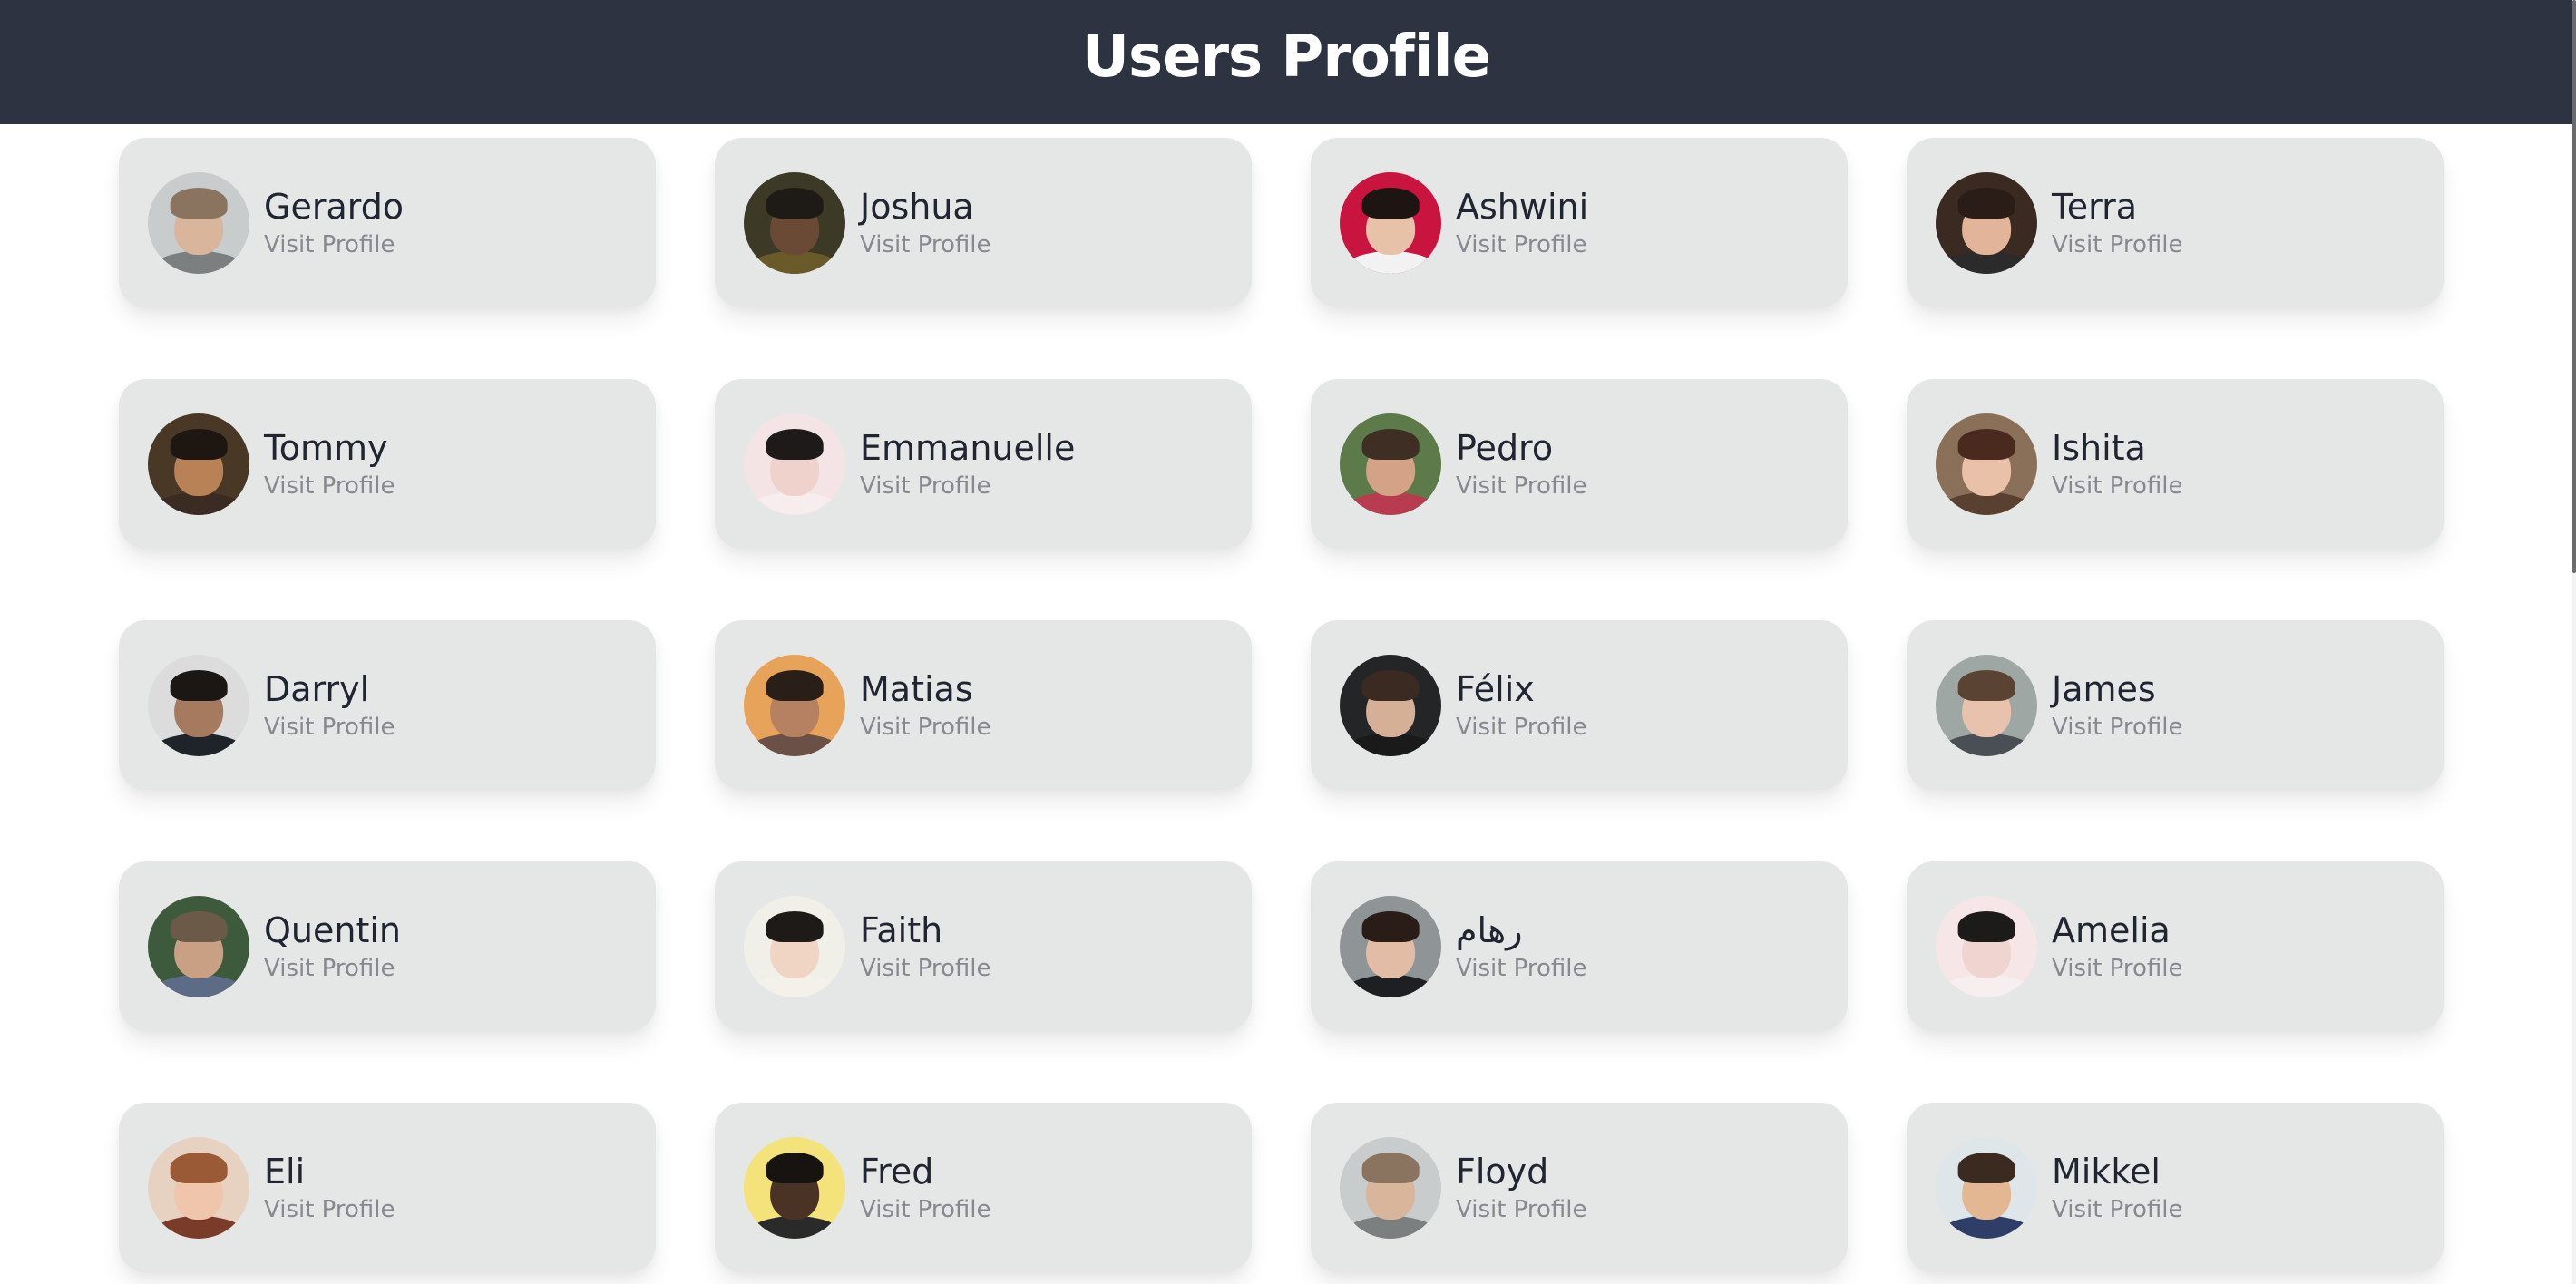 The image size is (2576, 1284). Describe the element at coordinates (2175, 464) in the screenshot. I see `user-card: Ishita Visit Profile` at that location.